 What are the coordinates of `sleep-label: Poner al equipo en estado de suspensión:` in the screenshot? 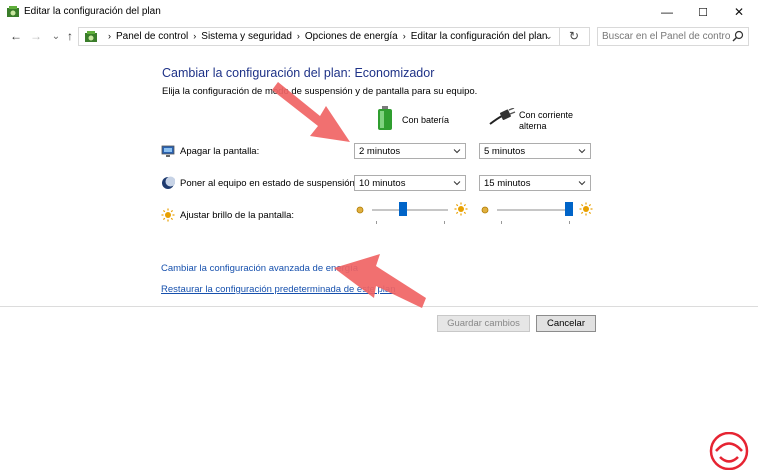 It's located at (269, 183).